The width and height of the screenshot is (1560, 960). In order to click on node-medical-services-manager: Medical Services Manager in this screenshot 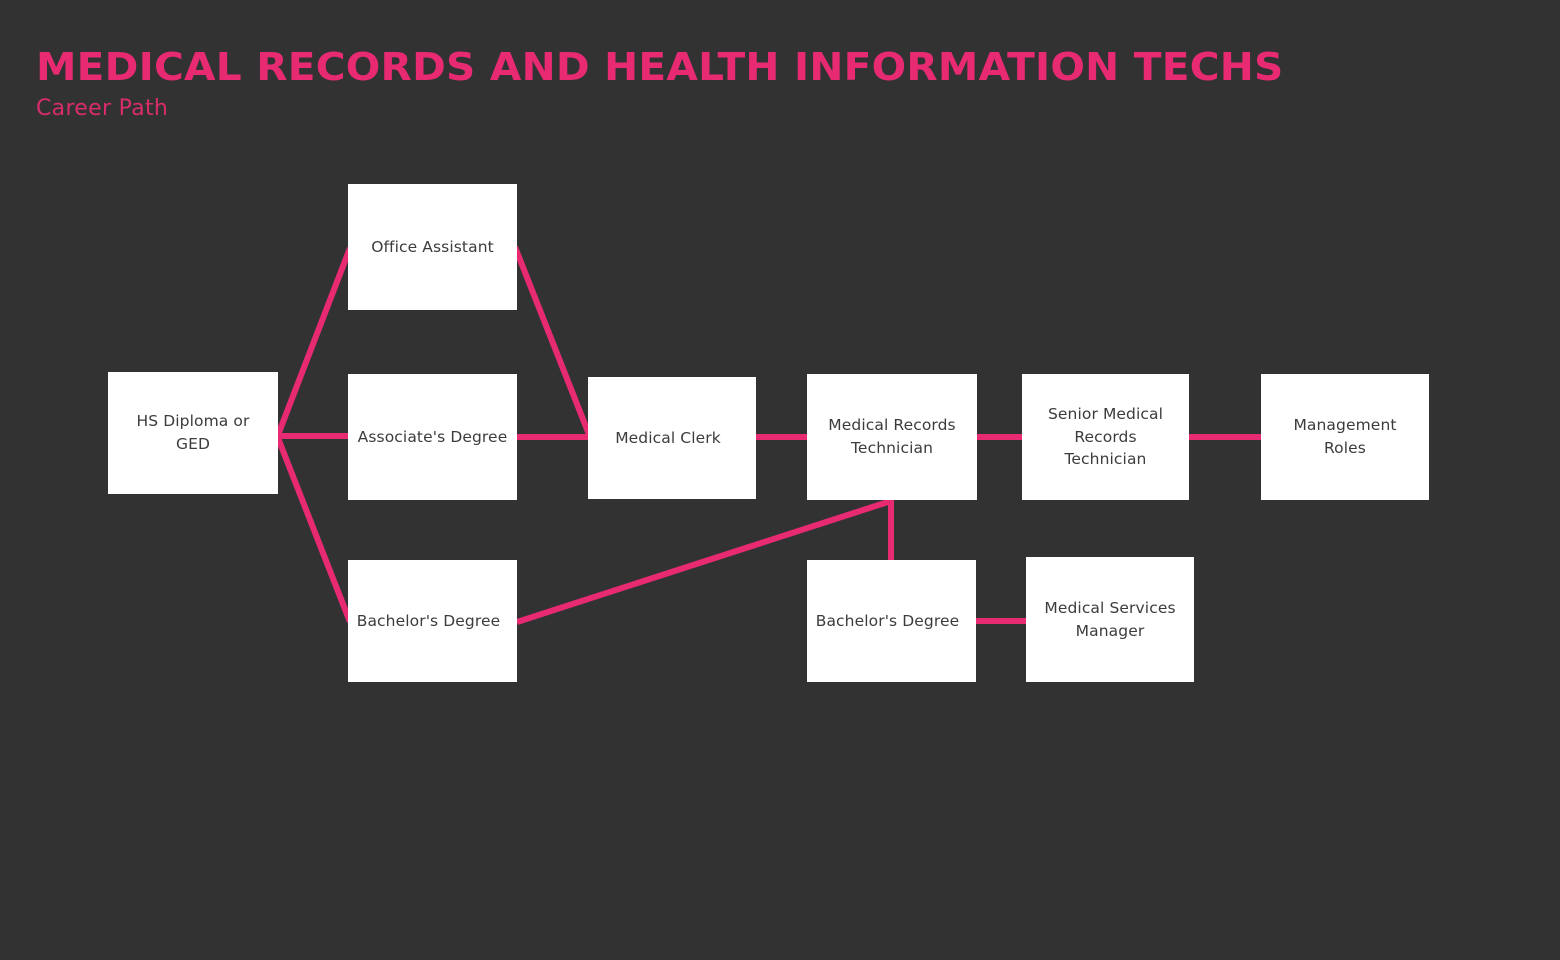, I will do `click(1110, 619)`.